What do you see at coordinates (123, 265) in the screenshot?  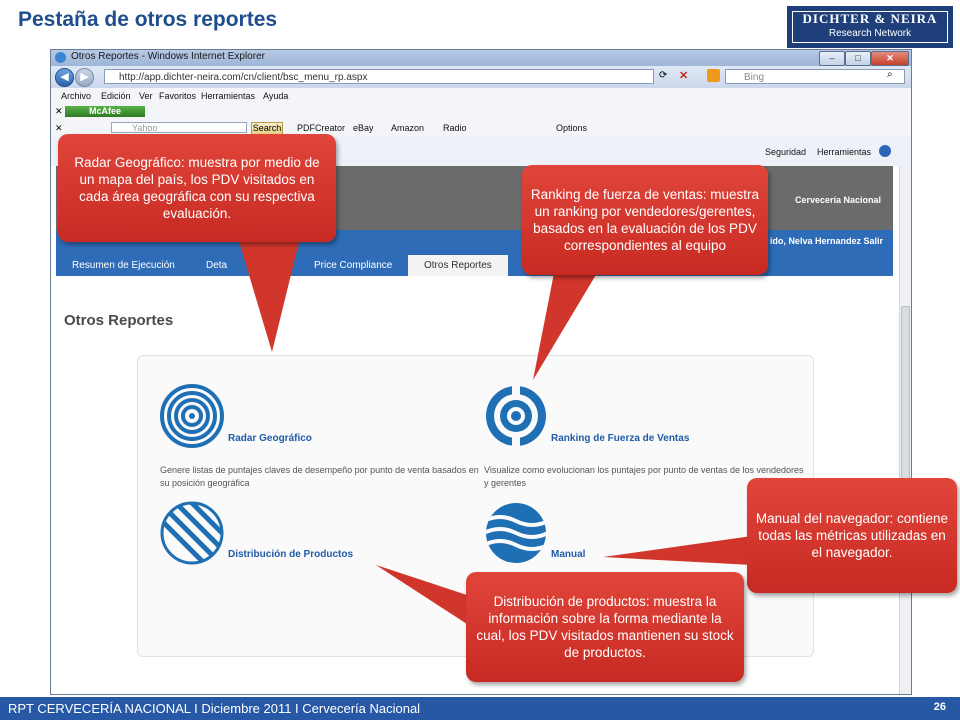 I see `tab-resumen-ejecucion: Resumen de Ejecución` at bounding box center [123, 265].